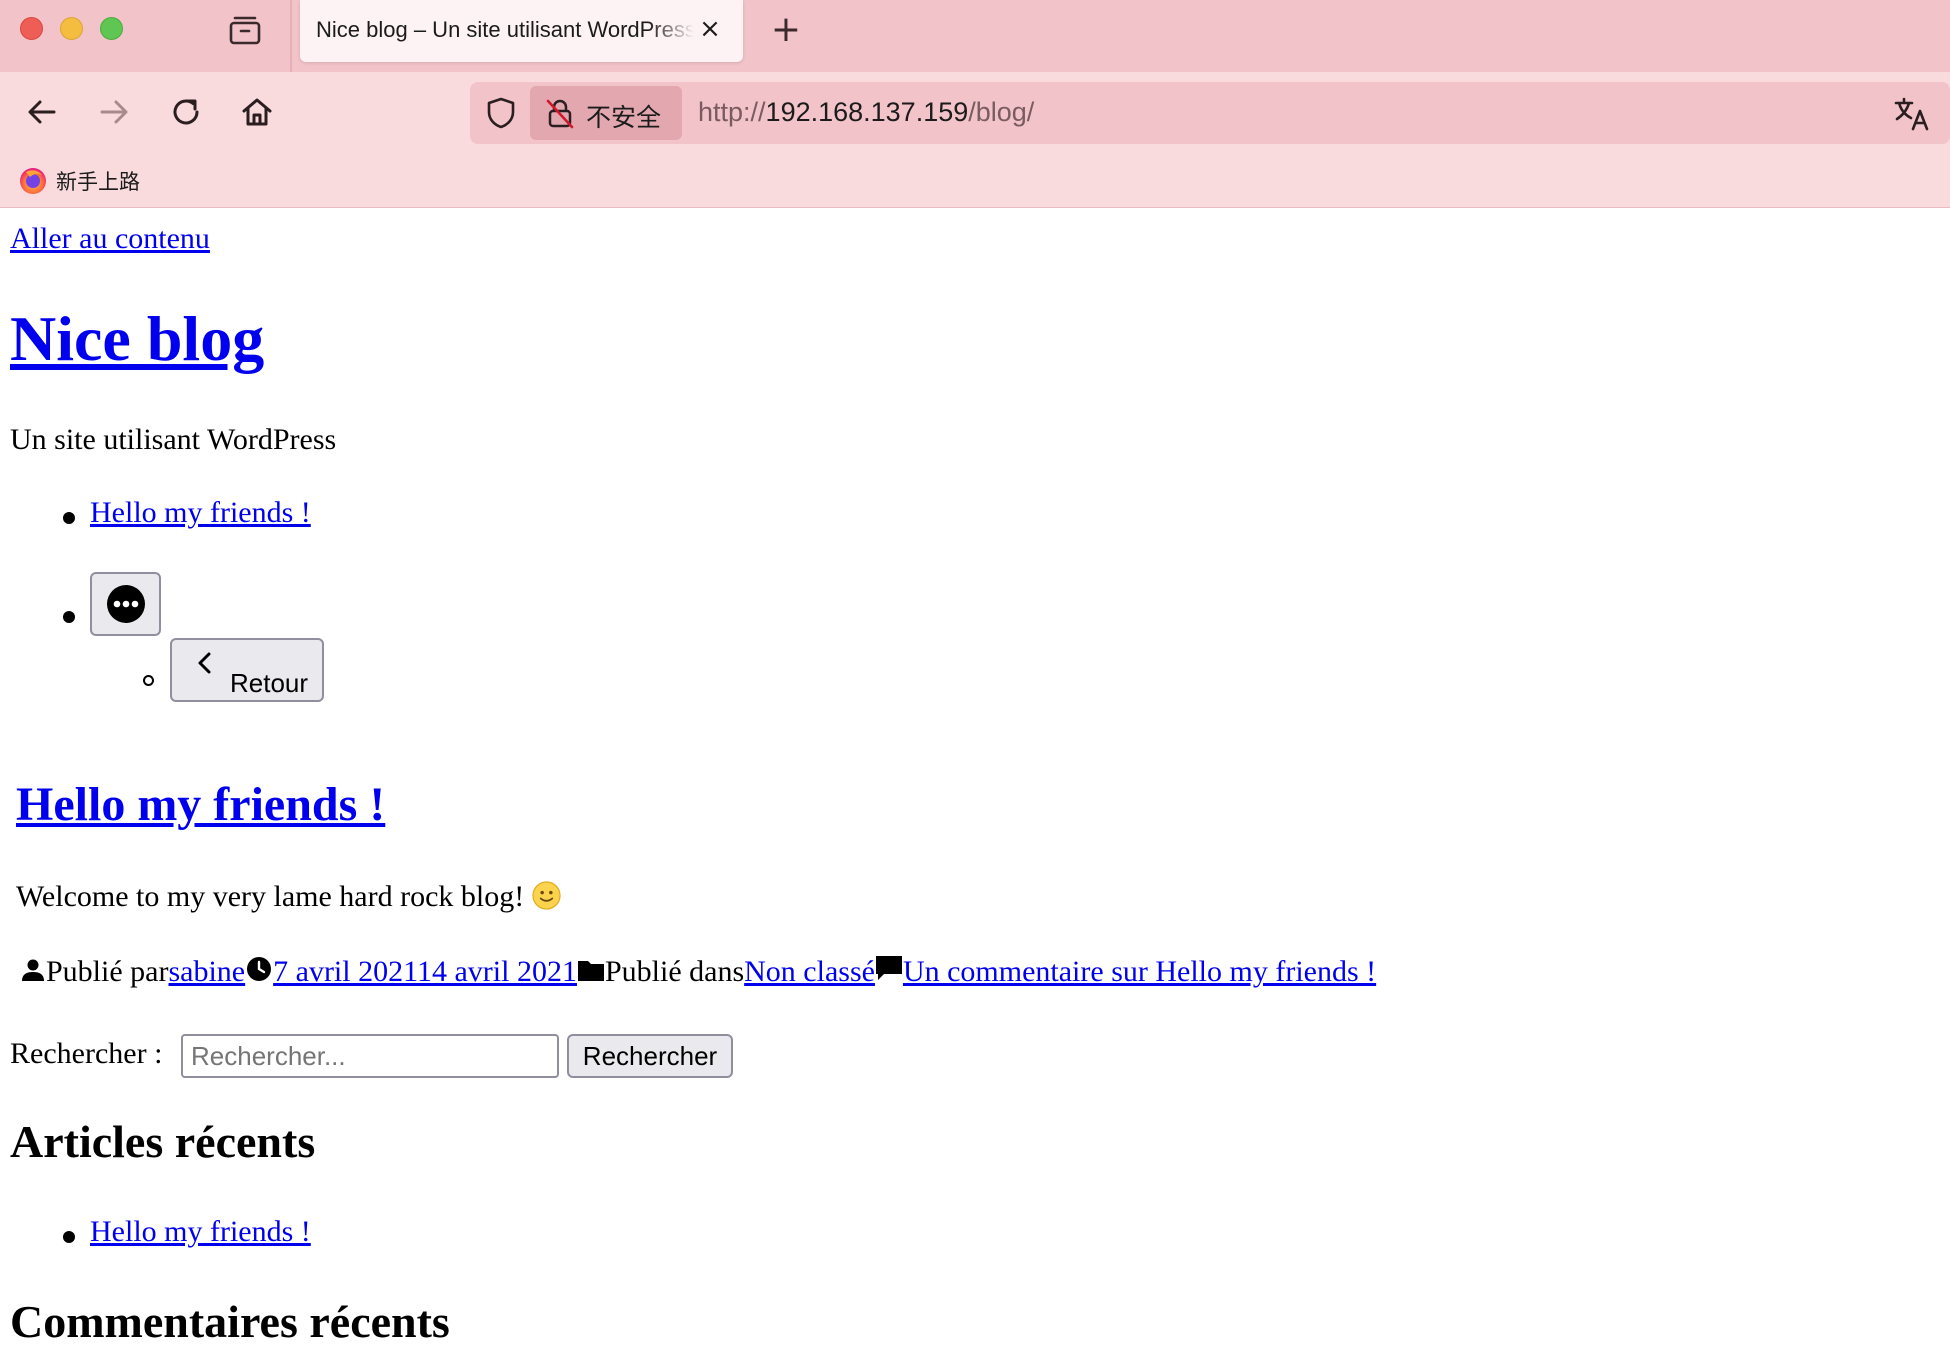  I want to click on published-in-label: Publié dans, so click(674, 971).